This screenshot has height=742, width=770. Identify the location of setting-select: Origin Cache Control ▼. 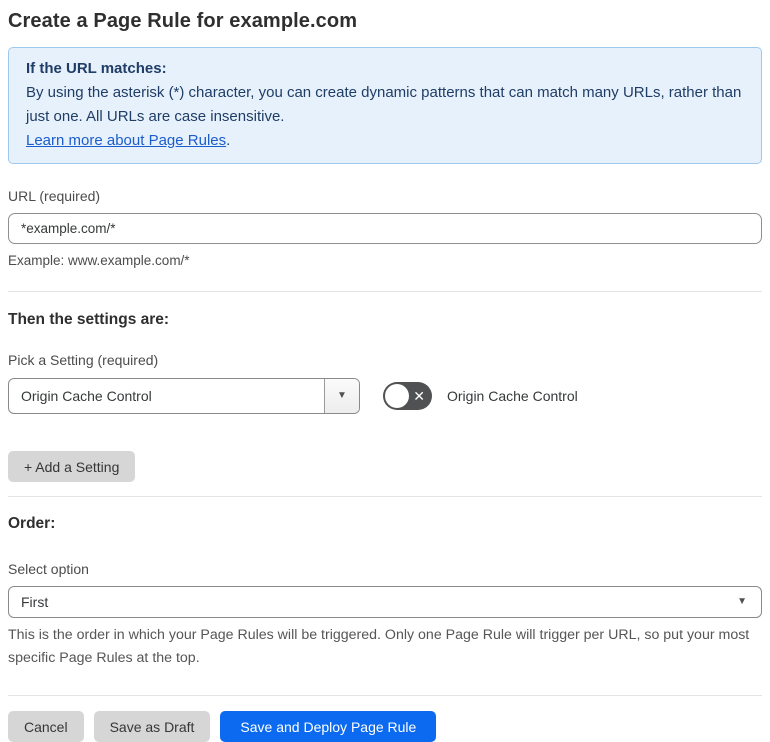
(184, 396).